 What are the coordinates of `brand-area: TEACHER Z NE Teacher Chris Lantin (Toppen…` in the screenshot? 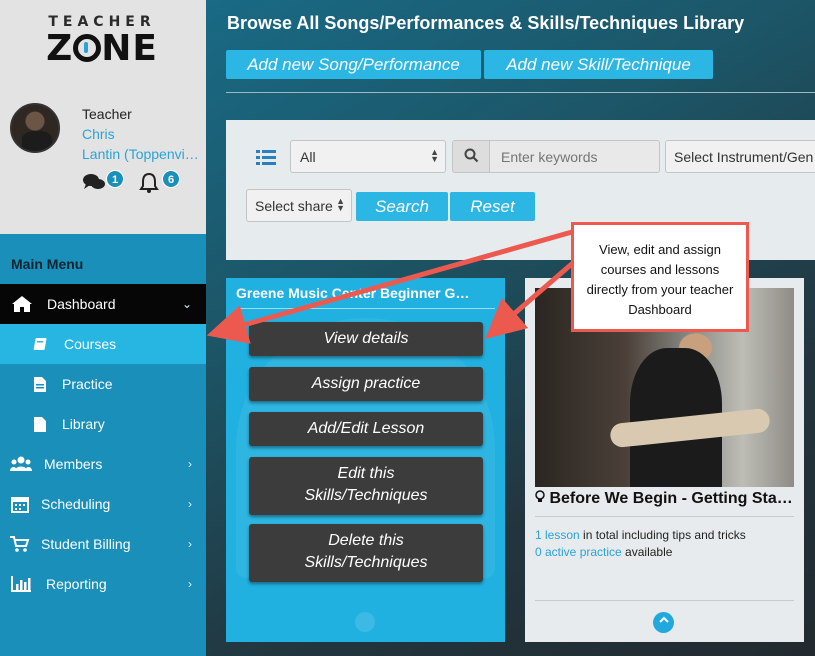 It's located at (103, 117).